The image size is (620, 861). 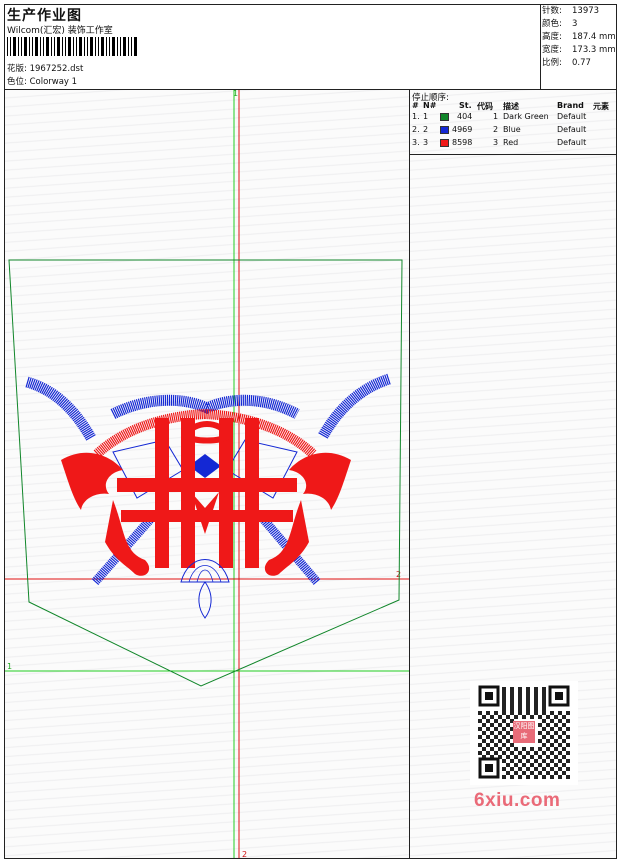 I want to click on stat-stitches: 针数: 13973, so click(x=571, y=11).